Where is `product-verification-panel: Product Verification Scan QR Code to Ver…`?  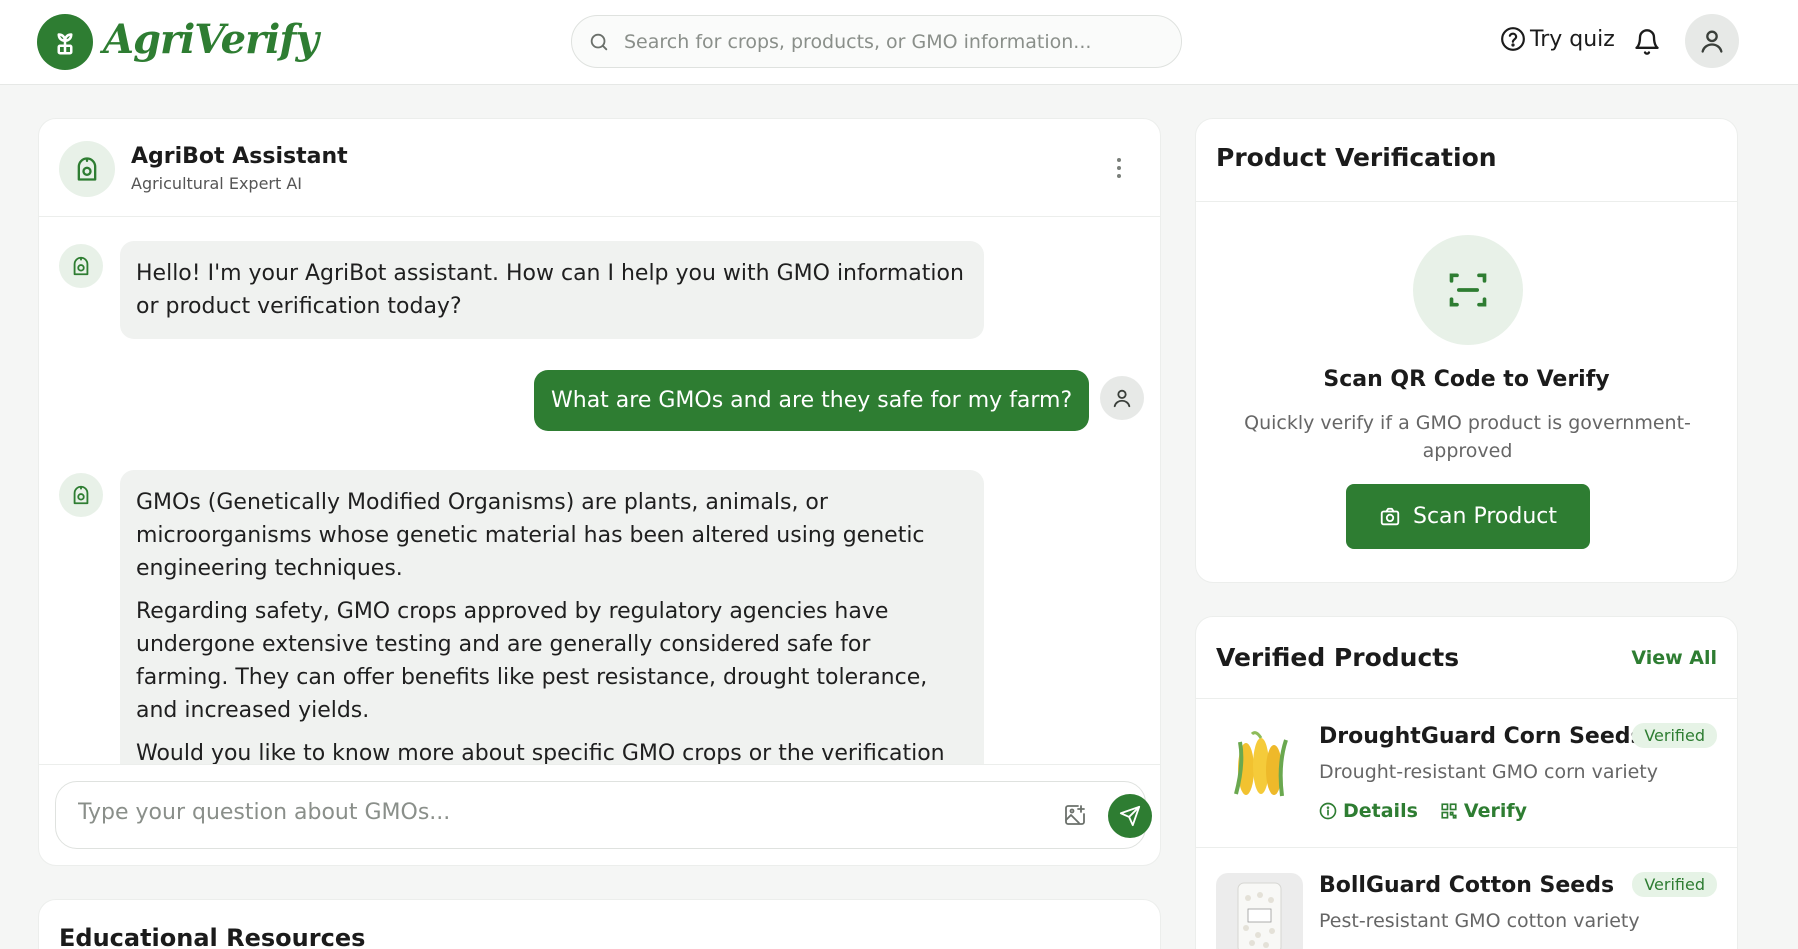 product-verification-panel: Product Verification Scan QR Code to Ver… is located at coordinates (1466, 350).